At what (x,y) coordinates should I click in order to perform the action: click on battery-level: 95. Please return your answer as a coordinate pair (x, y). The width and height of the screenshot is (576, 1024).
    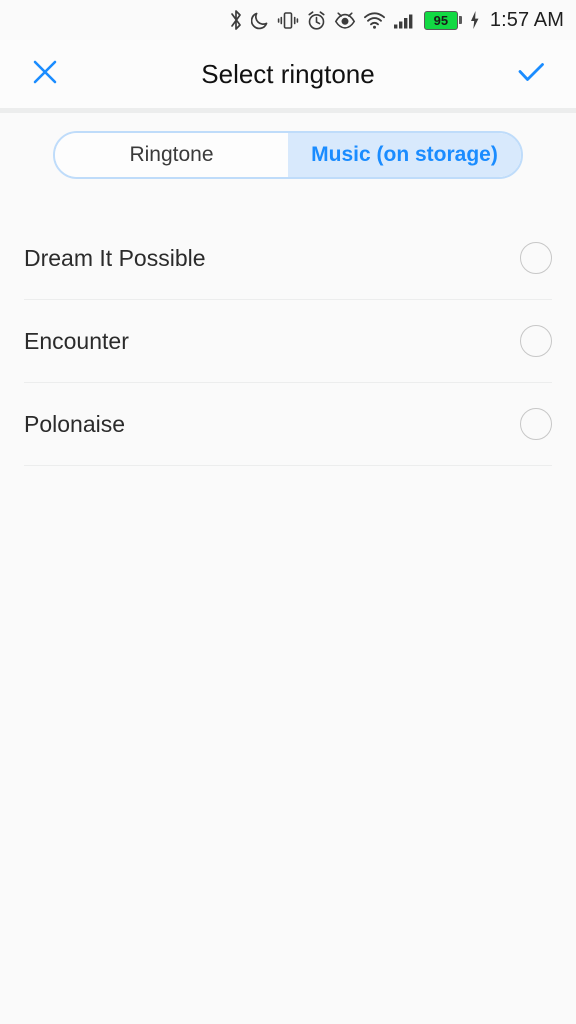
    Looking at the image, I should click on (441, 20).